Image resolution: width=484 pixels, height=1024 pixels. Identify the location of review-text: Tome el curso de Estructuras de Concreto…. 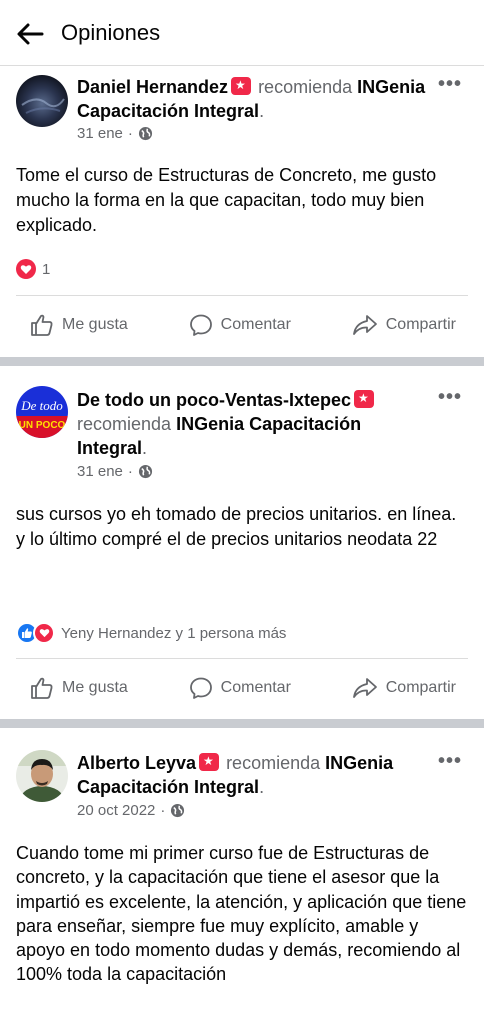
(226, 200).